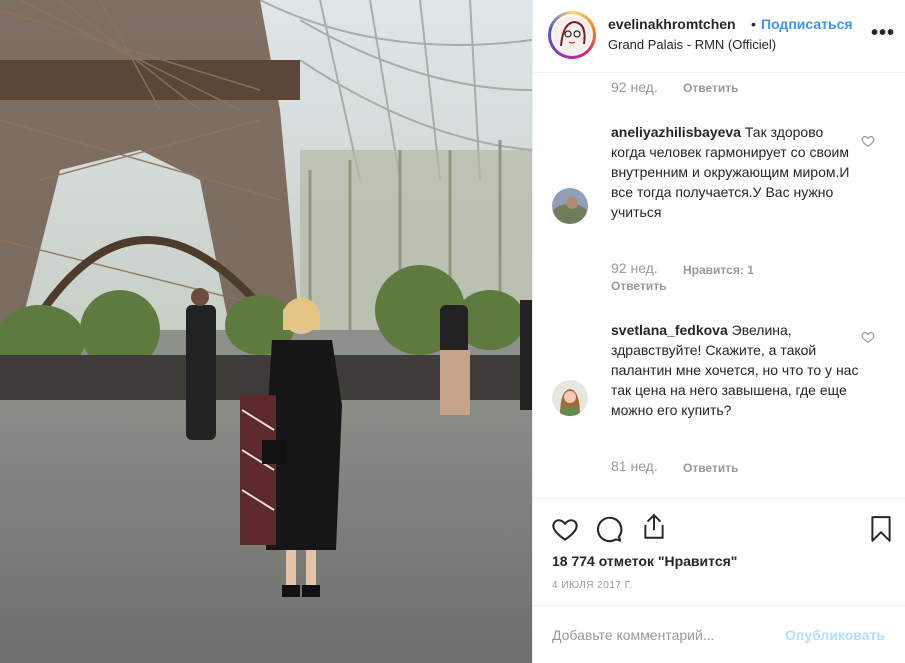  What do you see at coordinates (654, 527) in the screenshot?
I see `share-icon` at bounding box center [654, 527].